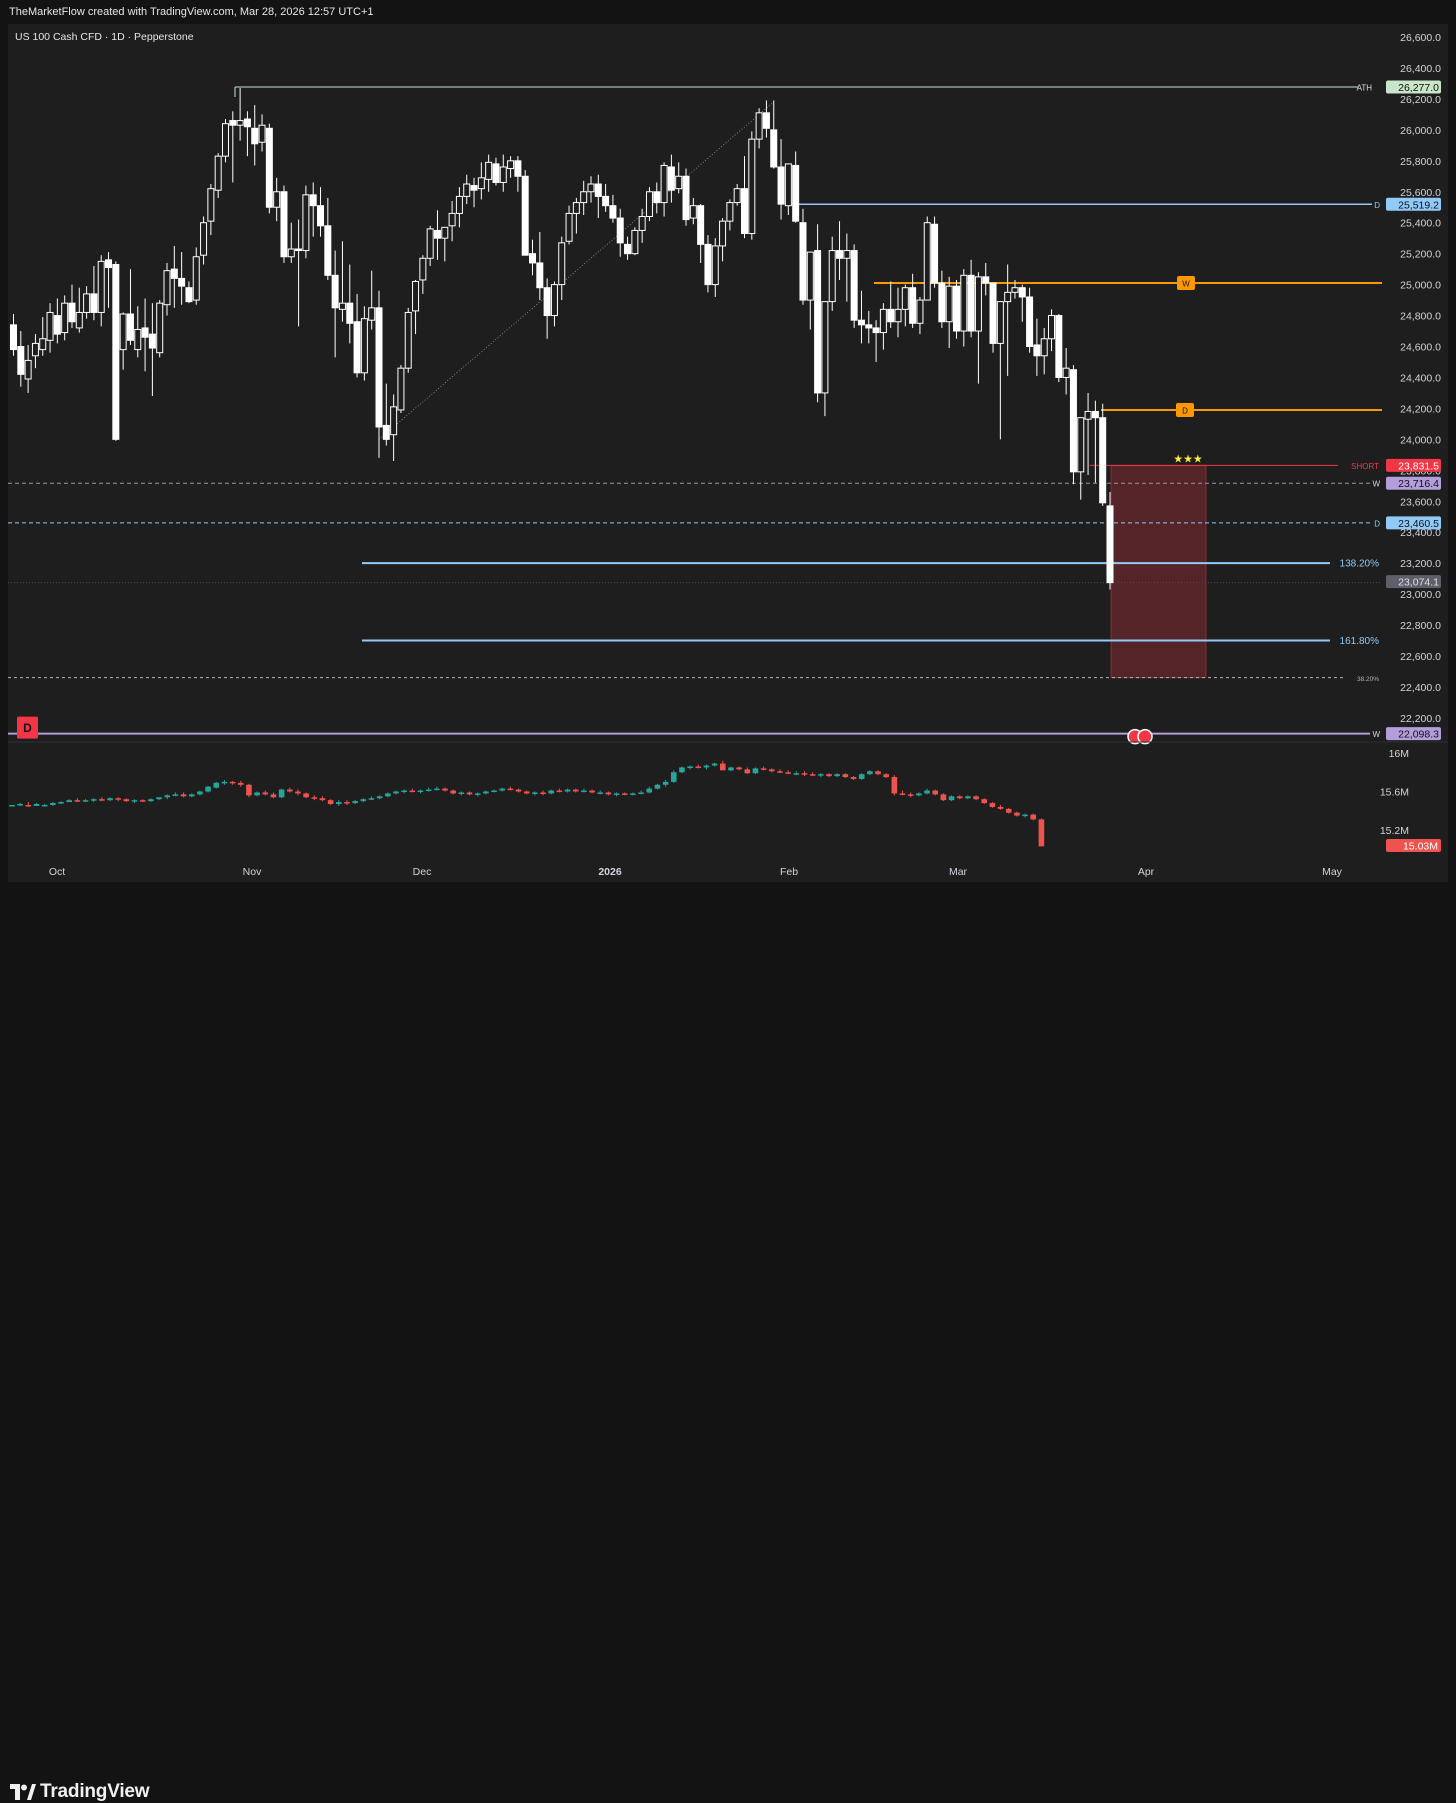 The width and height of the screenshot is (1456, 1803). Describe the element at coordinates (1420, 348) in the screenshot. I see `price-tick-label: 24,600.0` at that location.